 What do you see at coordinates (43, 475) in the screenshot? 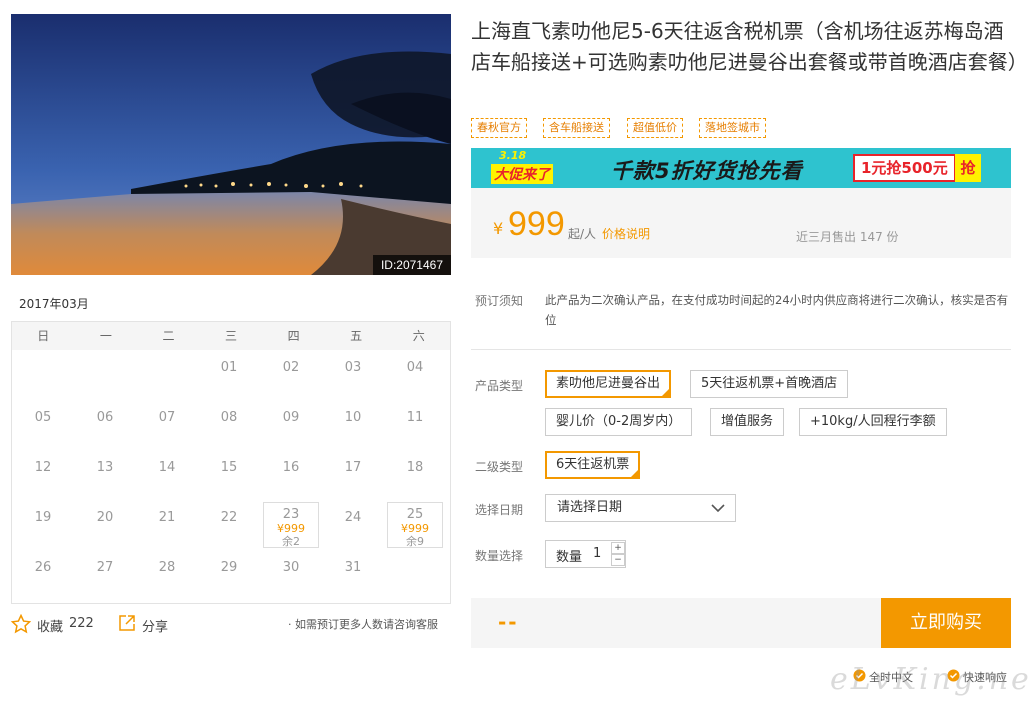
I see `calendar-day: 12` at bounding box center [43, 475].